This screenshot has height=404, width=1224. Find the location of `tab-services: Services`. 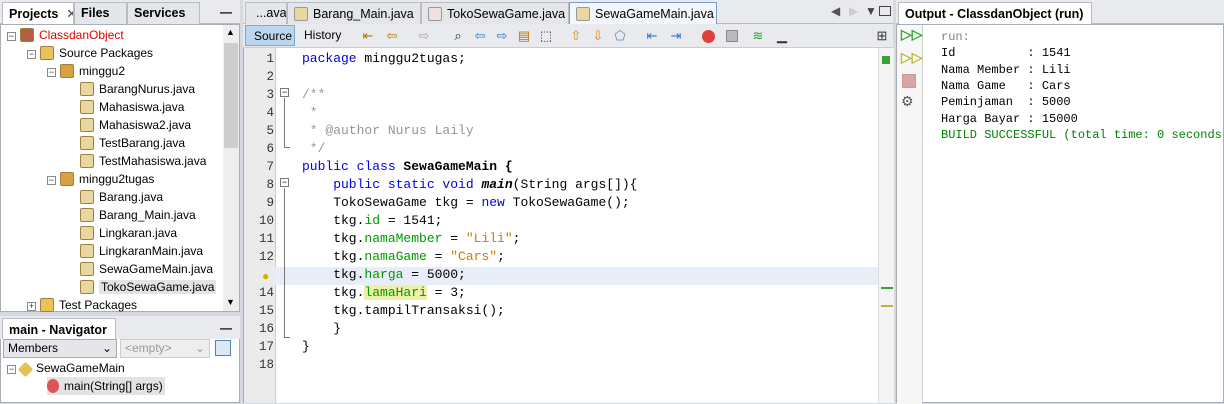

tab-services: Services is located at coordinates (163, 13).